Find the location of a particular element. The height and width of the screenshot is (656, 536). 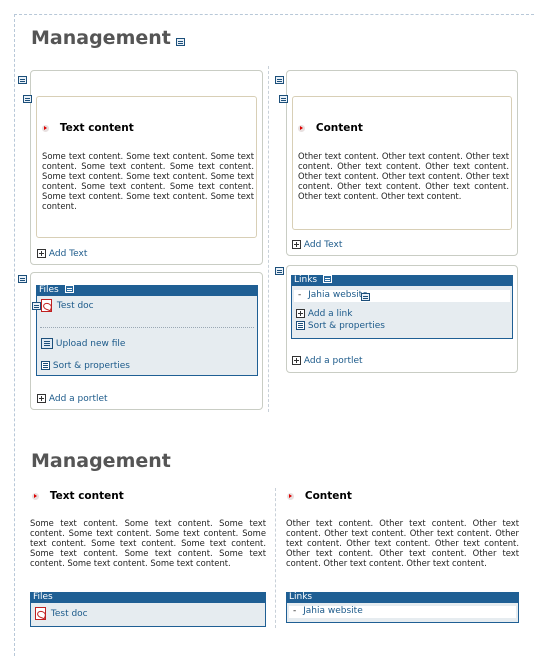

preview-content-title: Content is located at coordinates (328, 496).